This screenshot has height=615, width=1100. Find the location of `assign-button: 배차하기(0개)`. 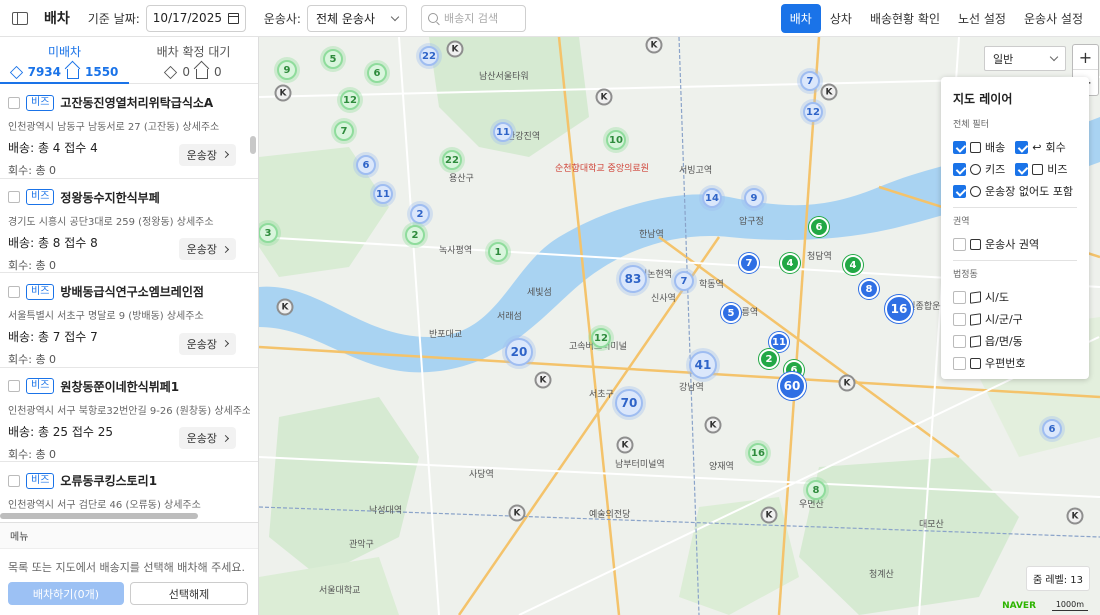

assign-button: 배차하기(0개) is located at coordinates (66, 593).